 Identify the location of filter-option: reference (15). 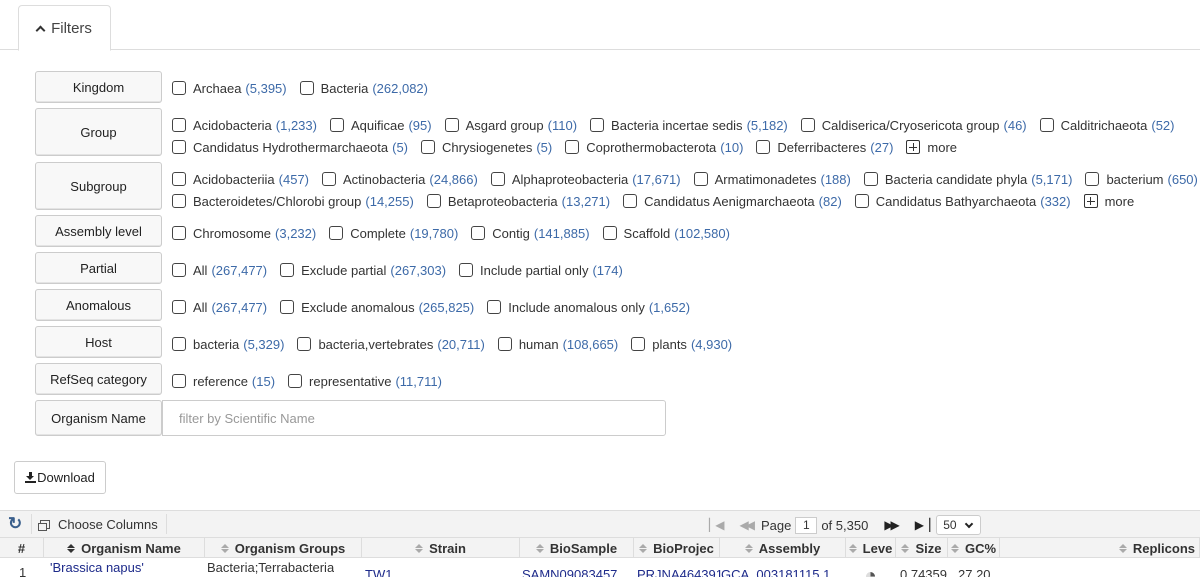
(223, 381).